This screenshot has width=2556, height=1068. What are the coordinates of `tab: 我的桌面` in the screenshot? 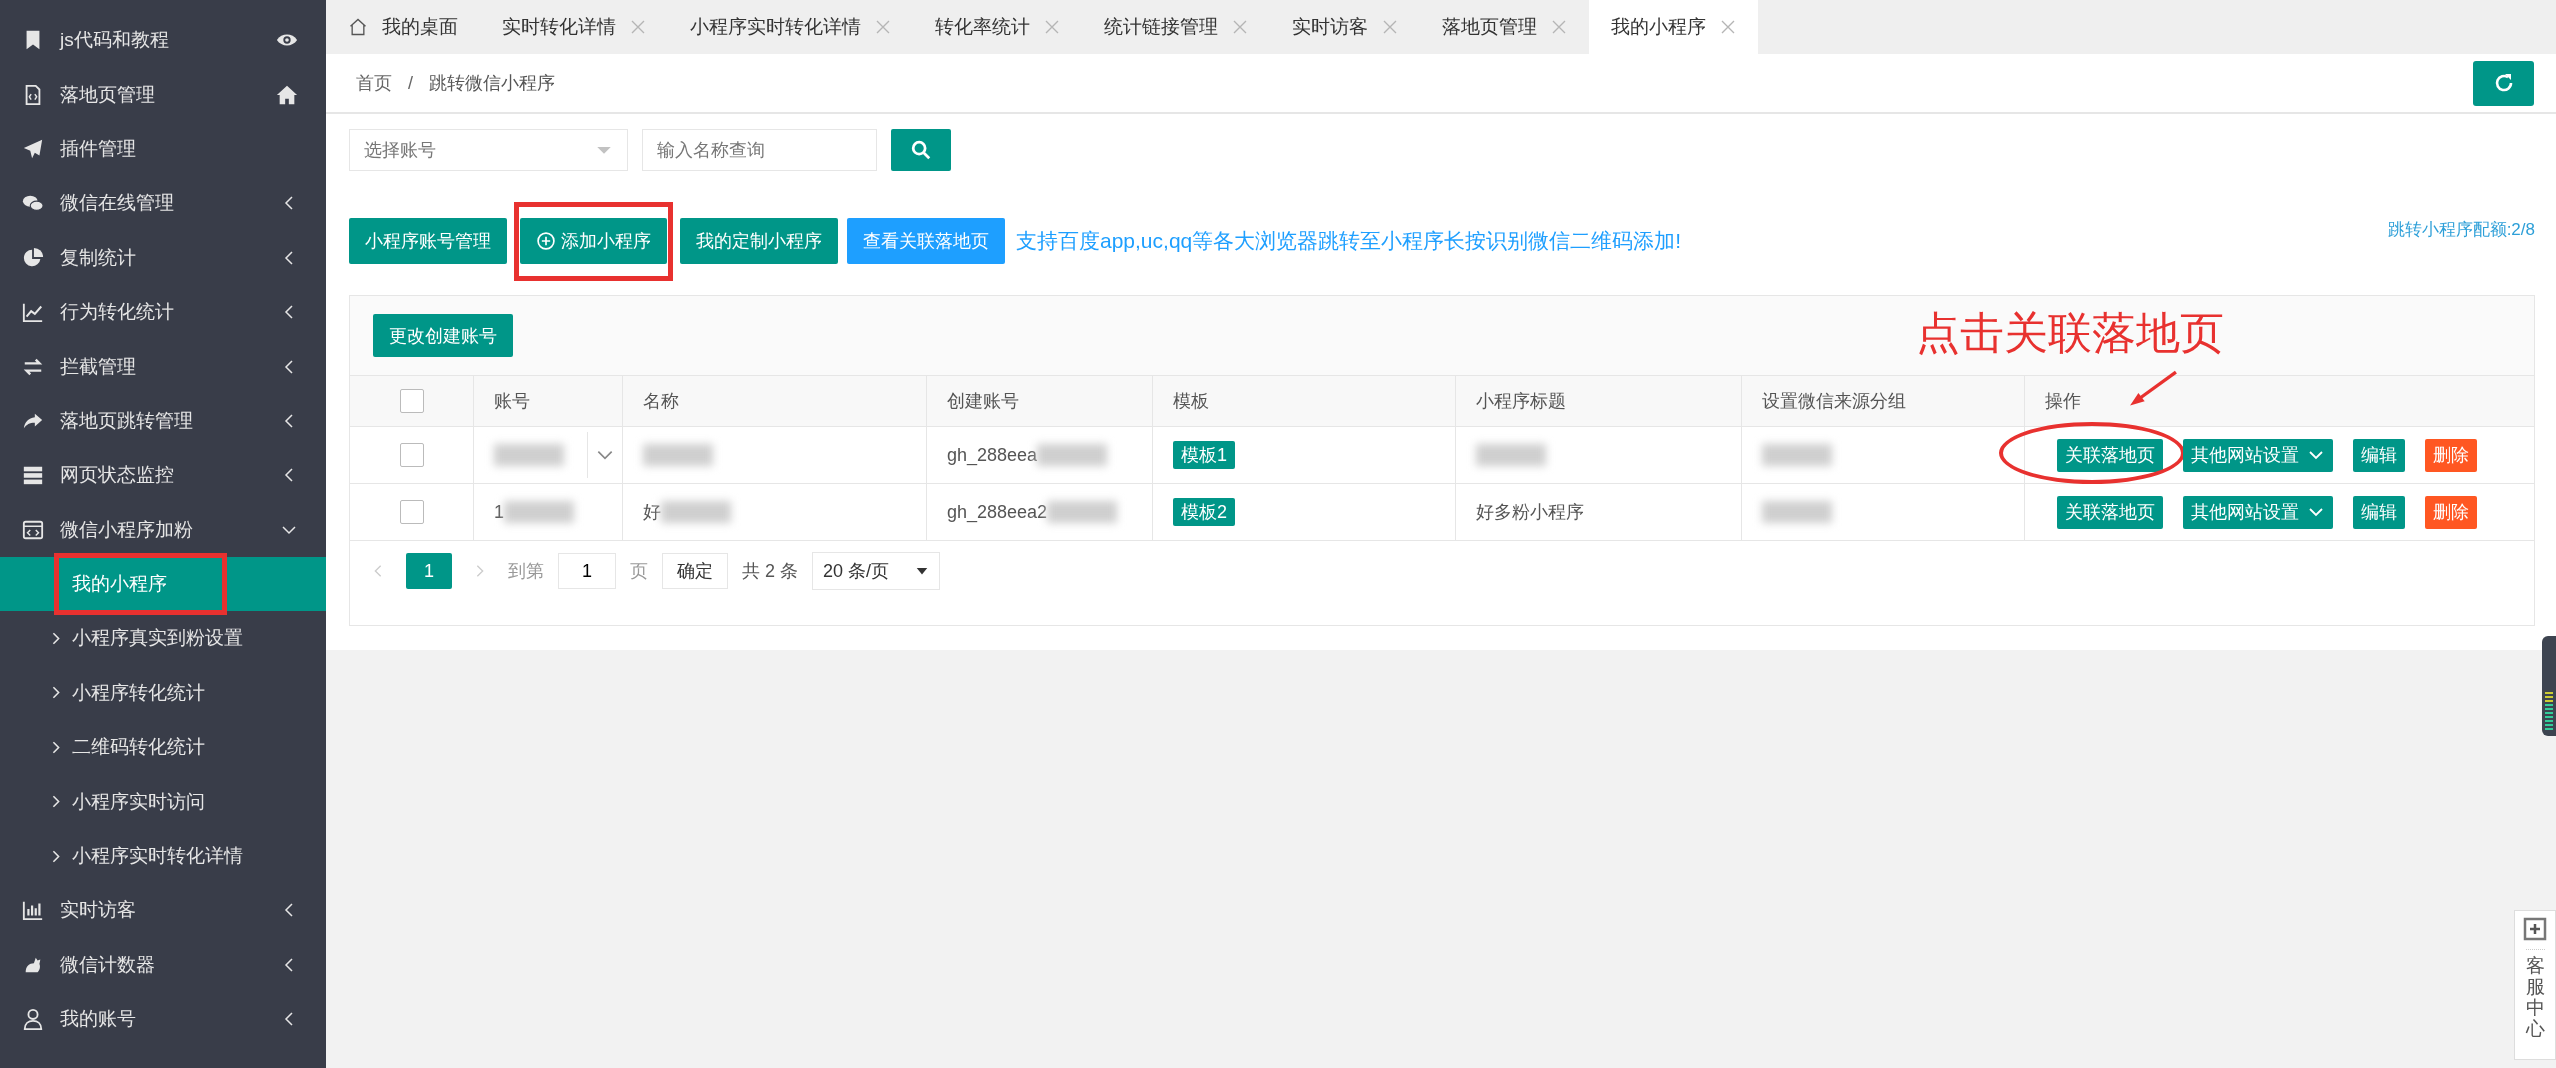 It's located at (403, 27).